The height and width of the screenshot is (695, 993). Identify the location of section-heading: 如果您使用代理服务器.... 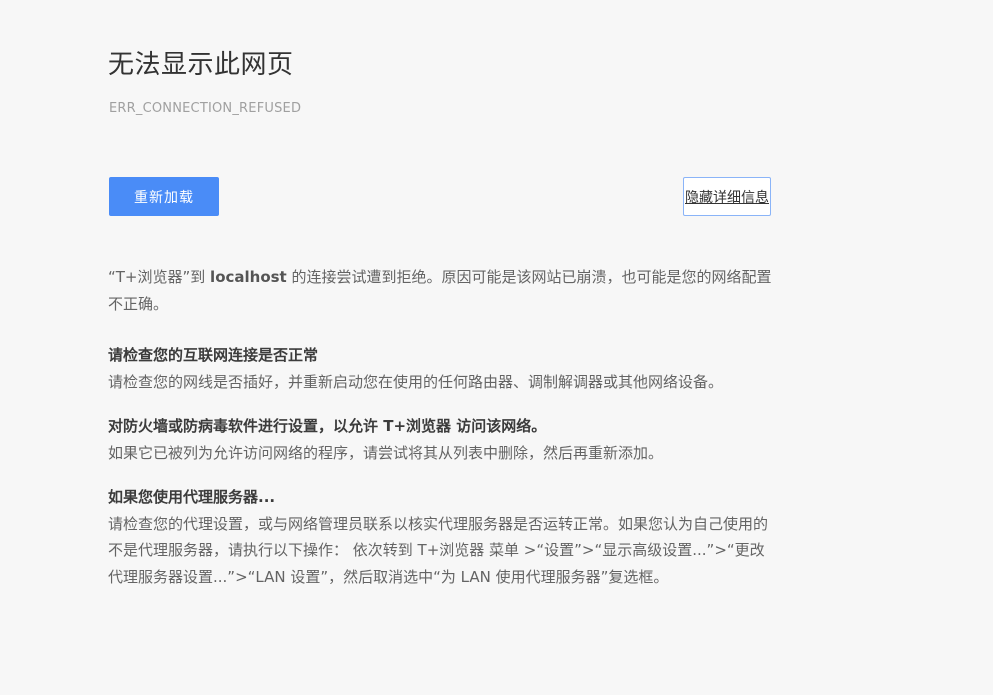
(192, 497).